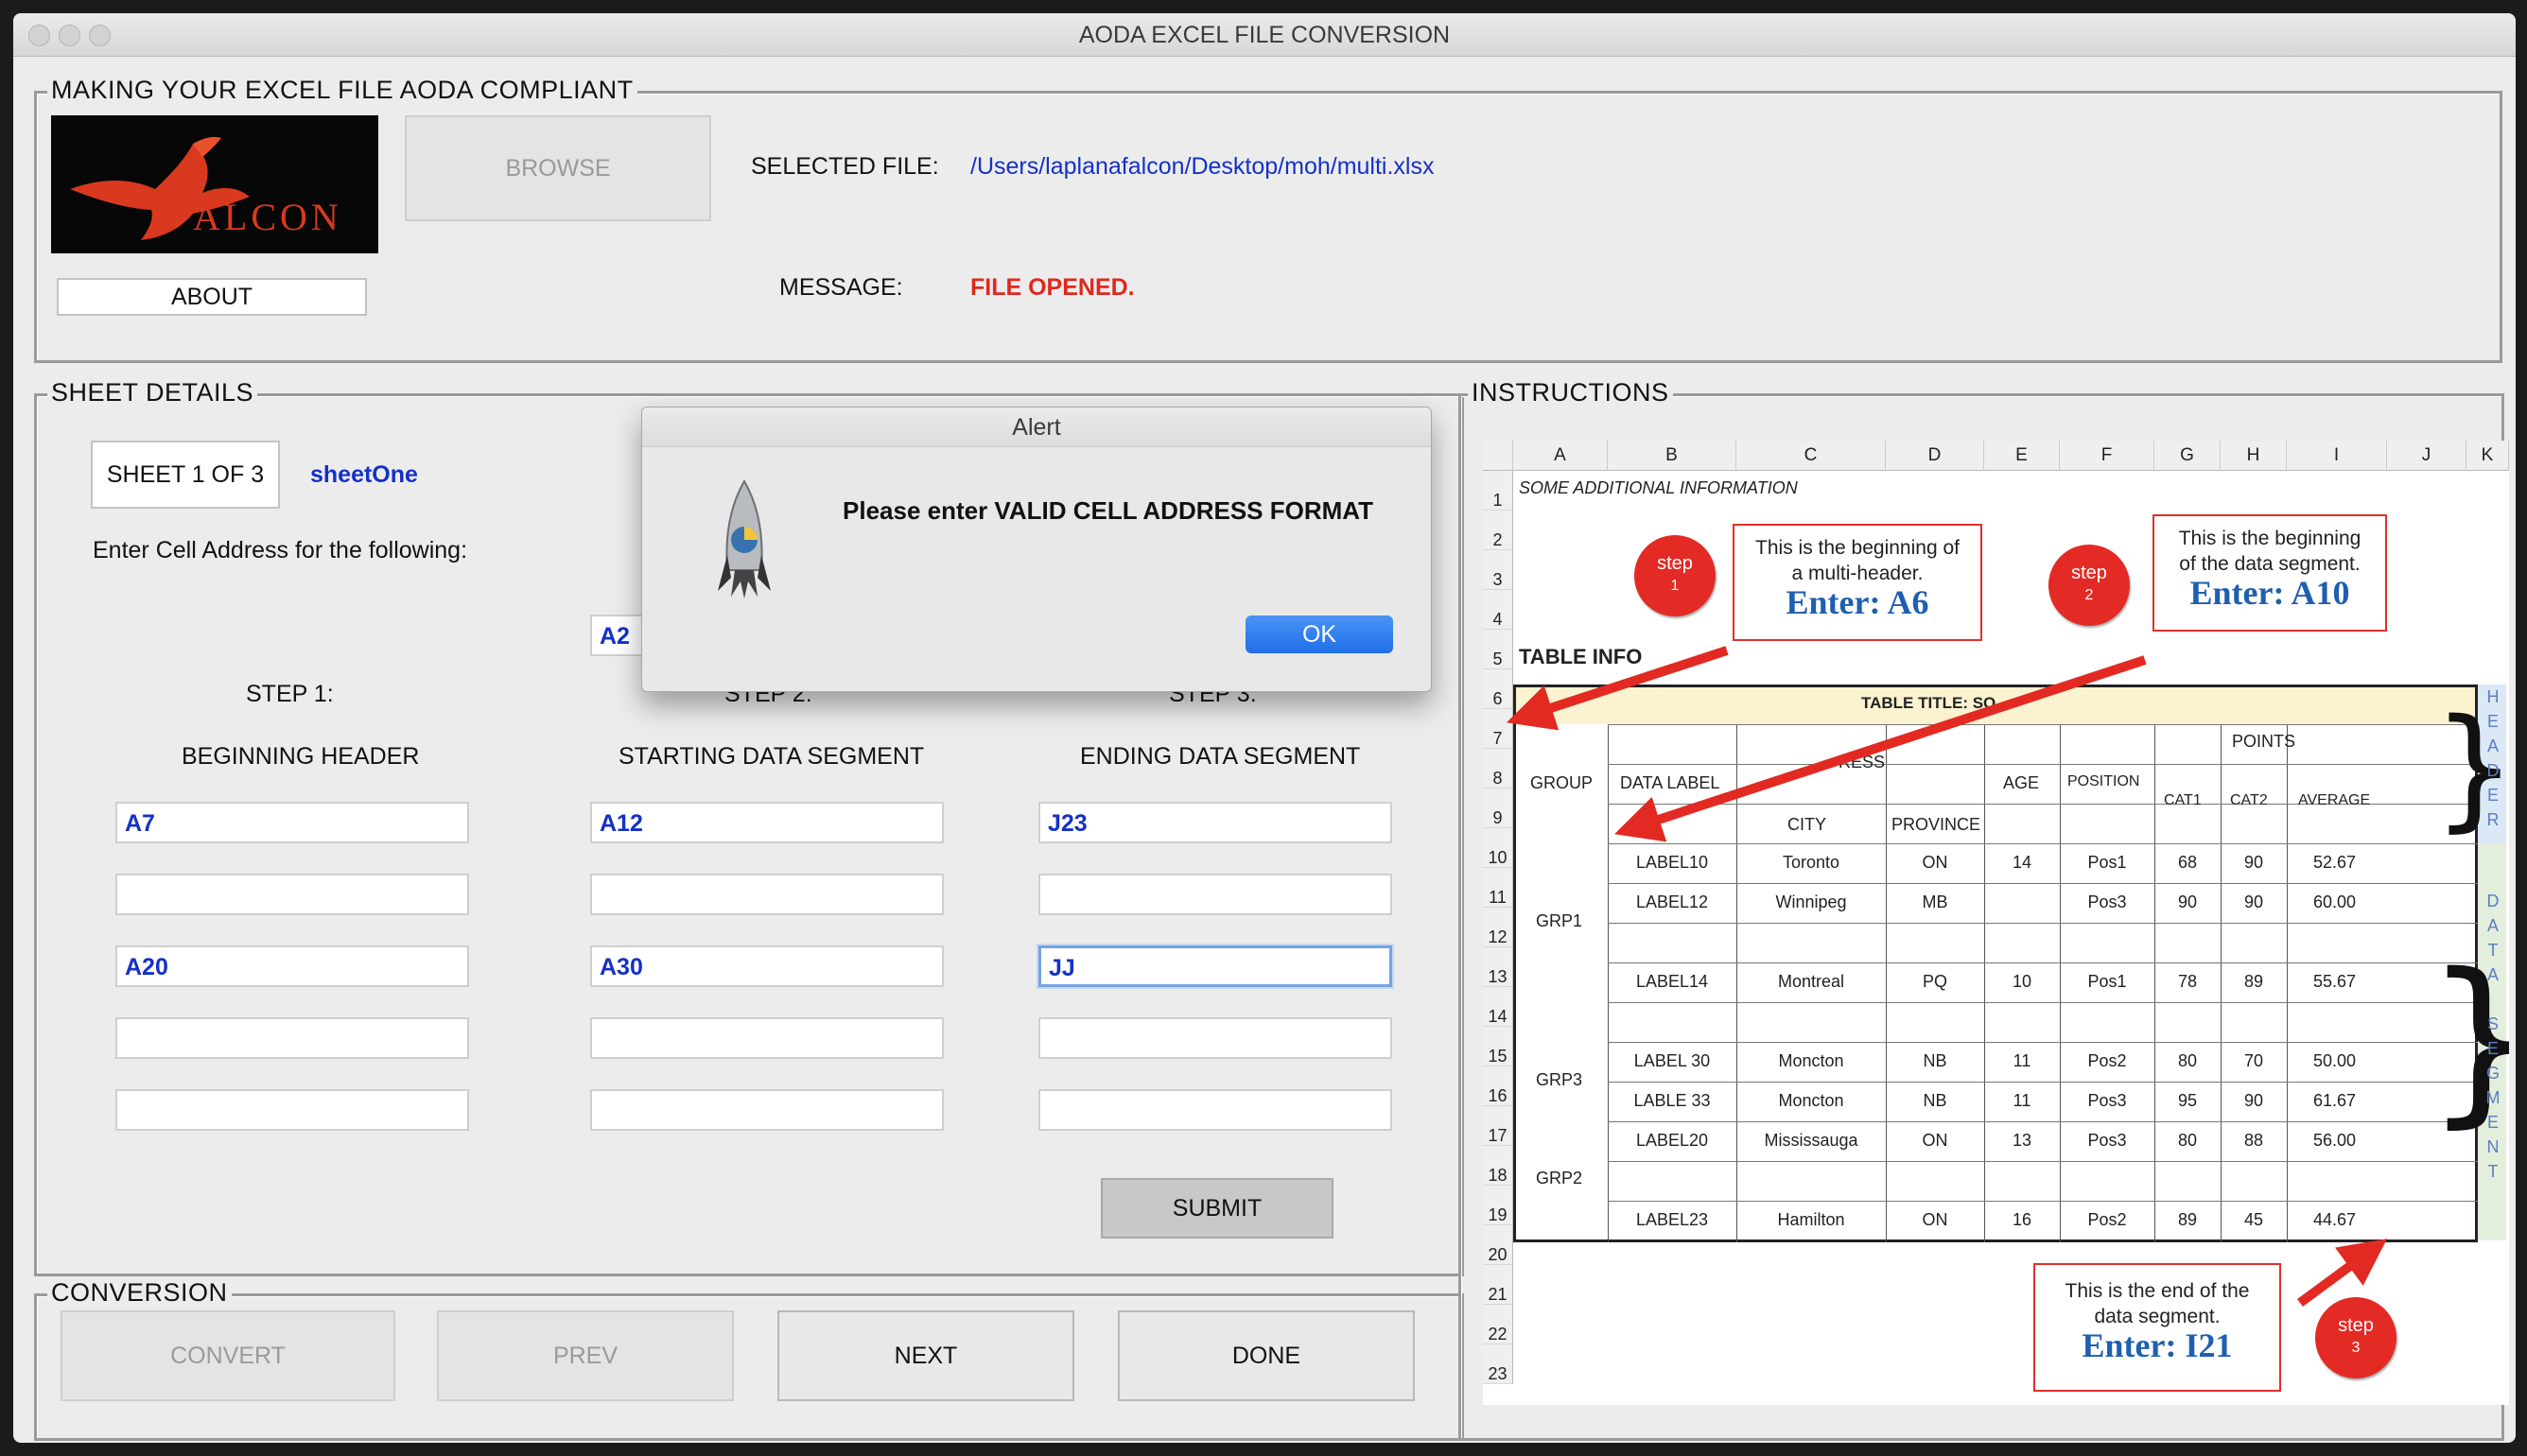 The image size is (2527, 1456). Describe the element at coordinates (772, 756) in the screenshot. I see `step2-title: STARTING DATA SEGMENT` at that location.